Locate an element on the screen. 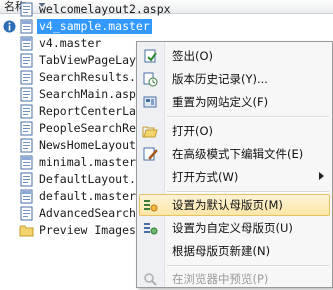  file-name: PeopleSearchResu is located at coordinates (94, 128).